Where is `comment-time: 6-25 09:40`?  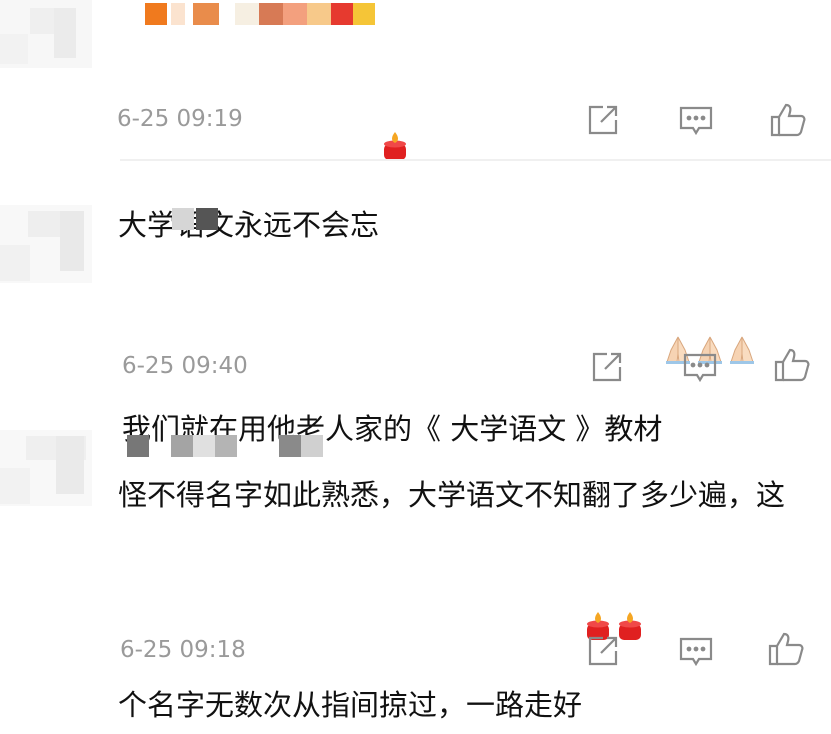
comment-time: 6-25 09:40 is located at coordinates (185, 366).